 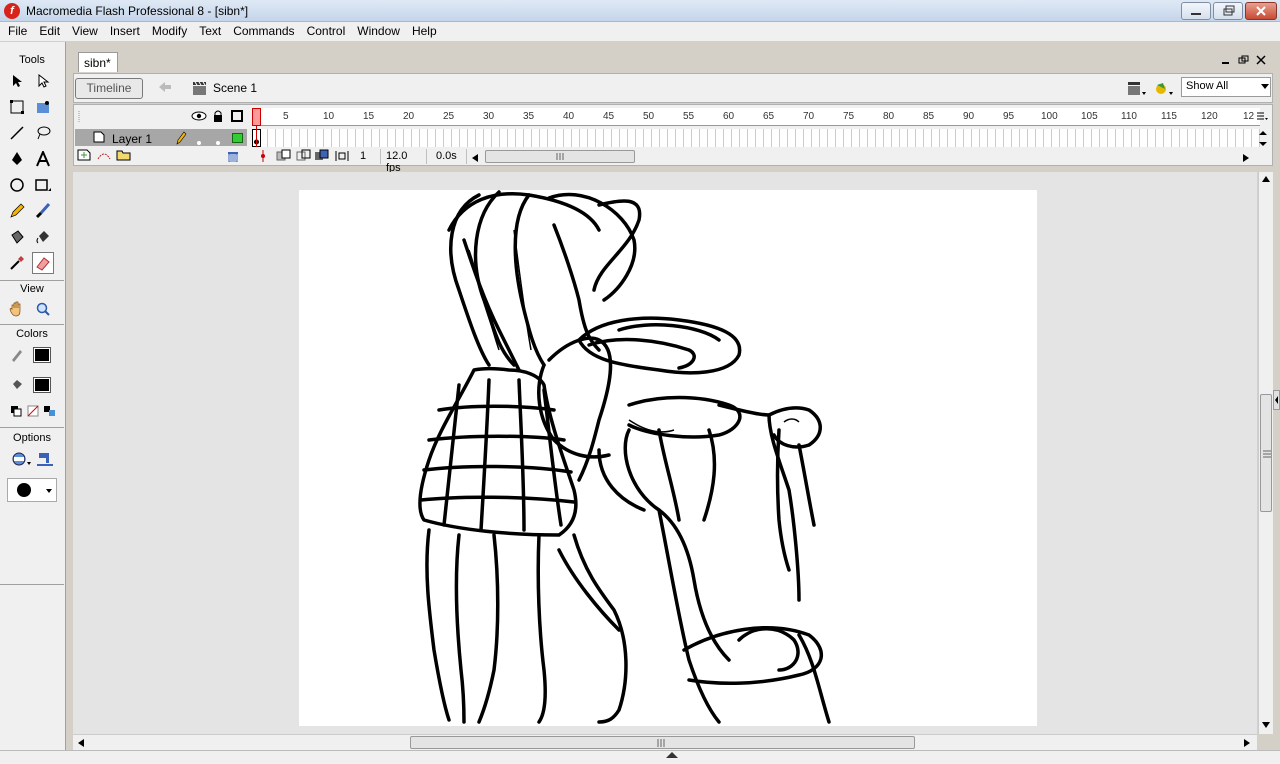 I want to click on zoom-select: Show All, so click(x=1226, y=87).